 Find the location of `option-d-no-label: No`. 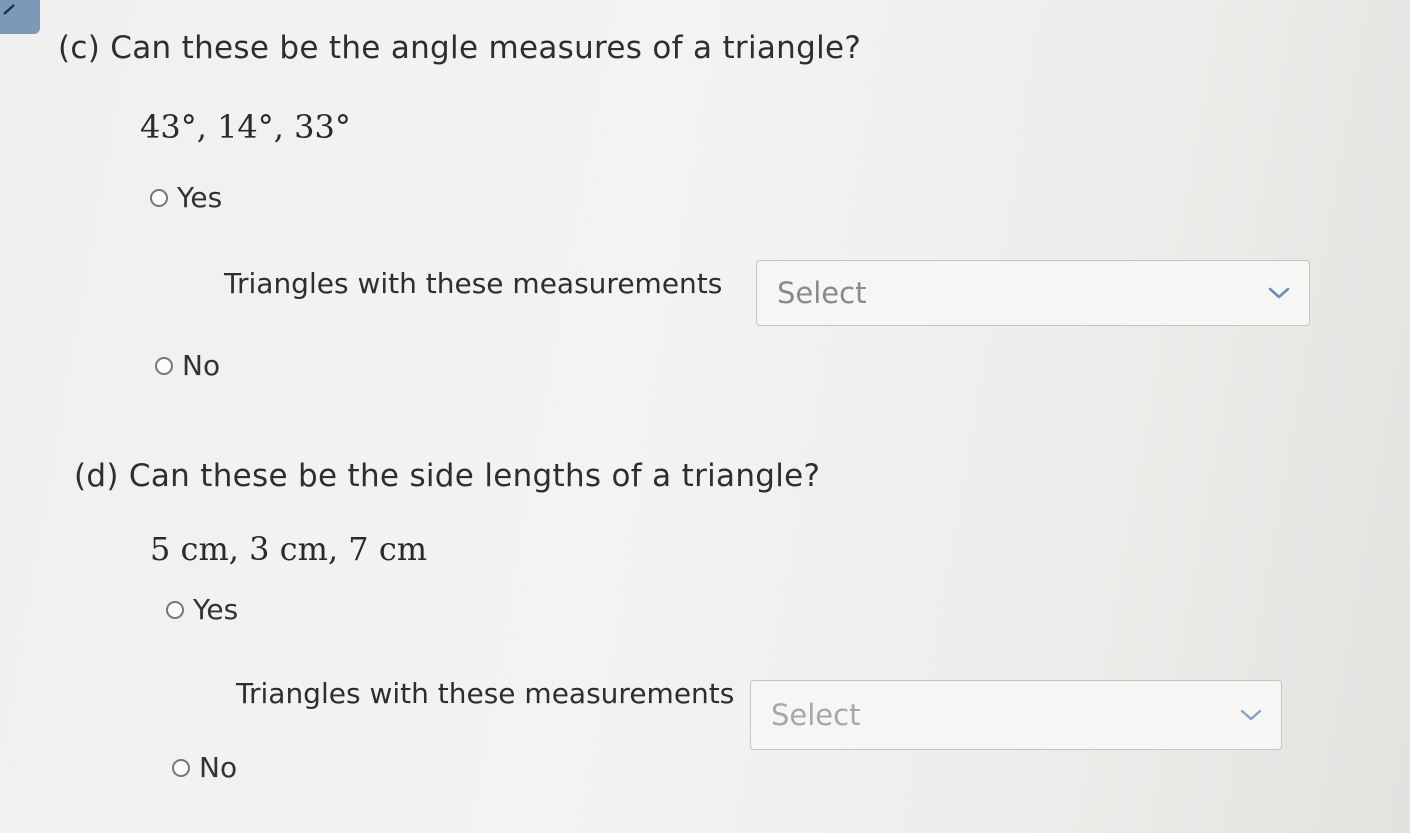

option-d-no-label: No is located at coordinates (218, 767).